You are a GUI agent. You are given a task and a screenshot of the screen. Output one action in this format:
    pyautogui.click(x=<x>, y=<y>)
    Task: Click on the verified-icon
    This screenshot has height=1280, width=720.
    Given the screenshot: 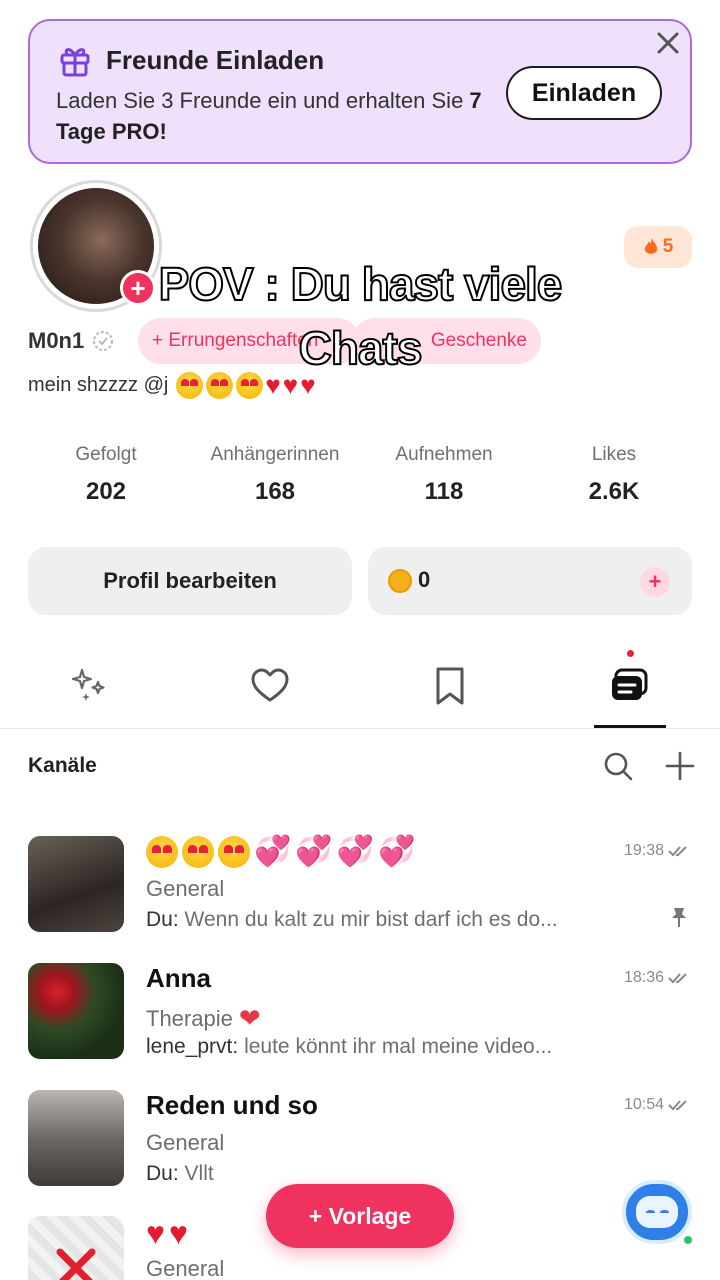 What is the action you would take?
    pyautogui.click(x=103, y=341)
    